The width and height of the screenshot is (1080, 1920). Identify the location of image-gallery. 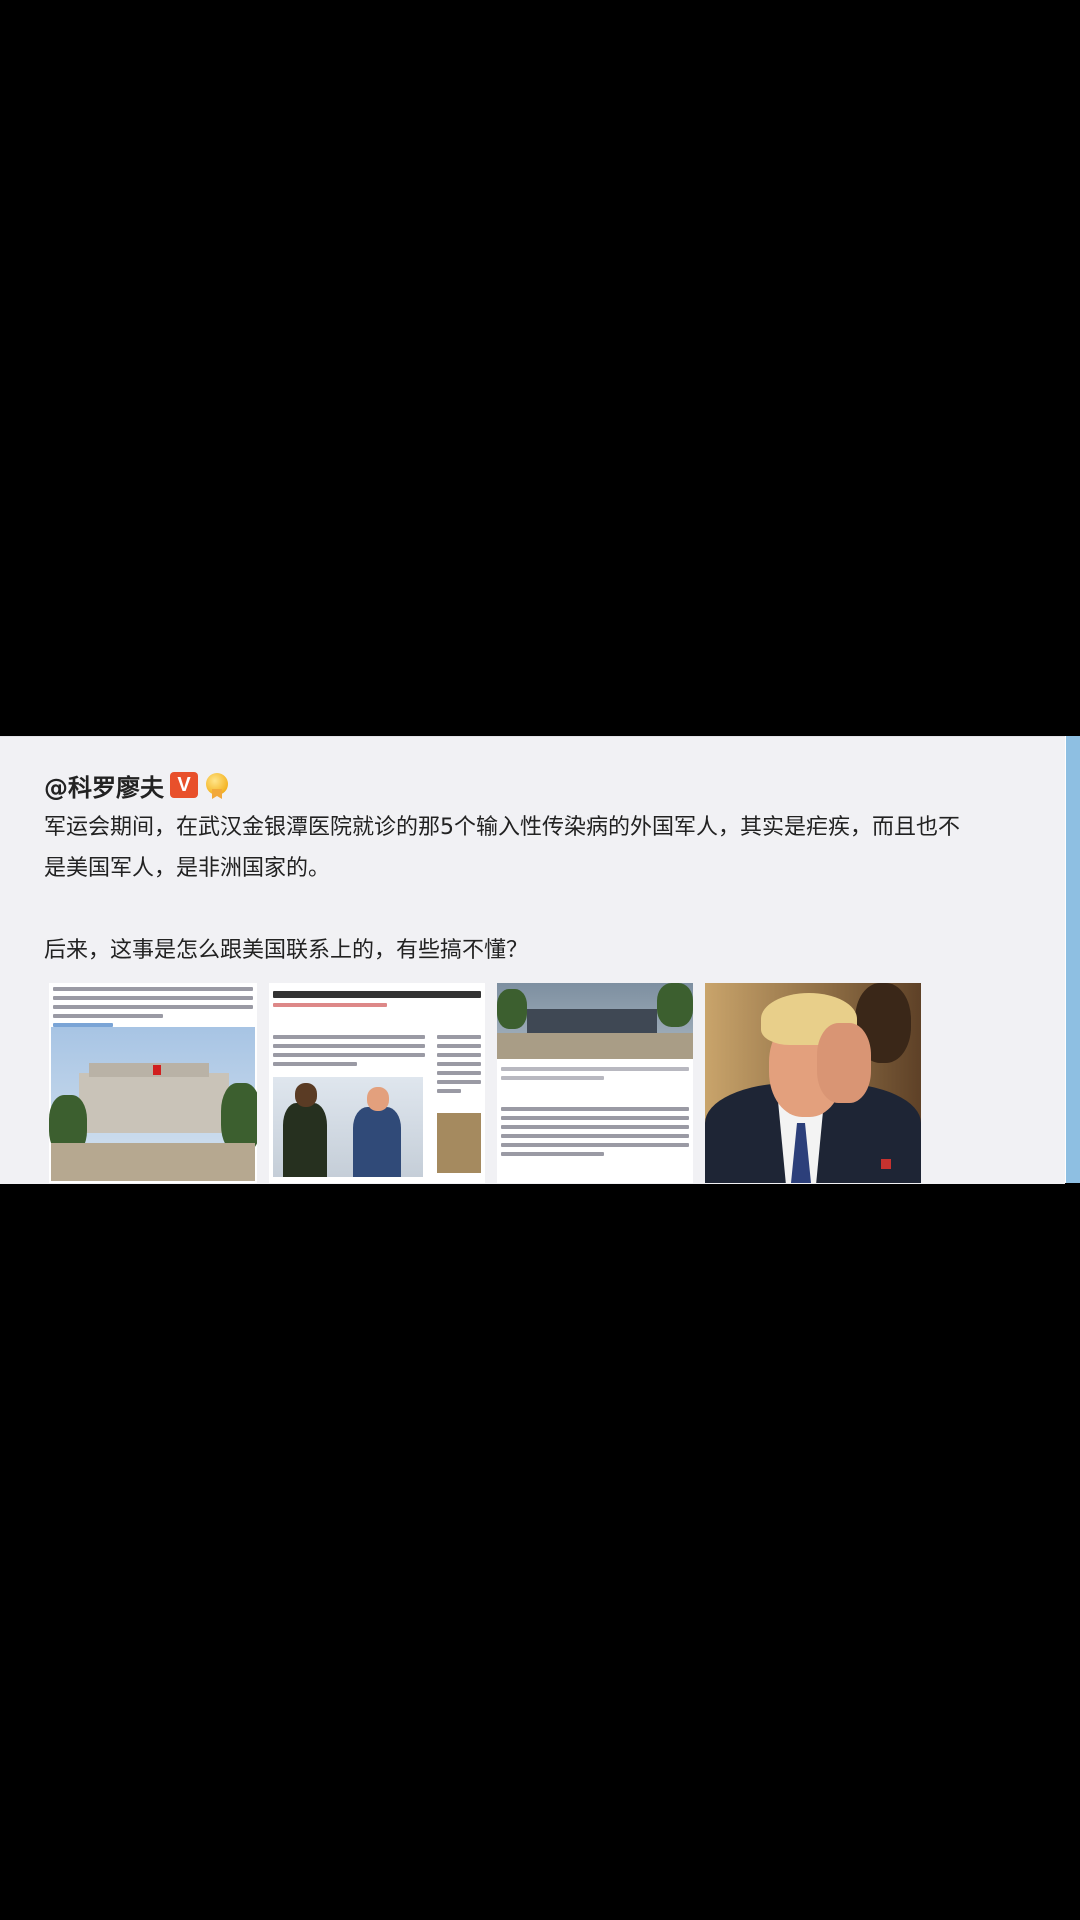
(485, 1083).